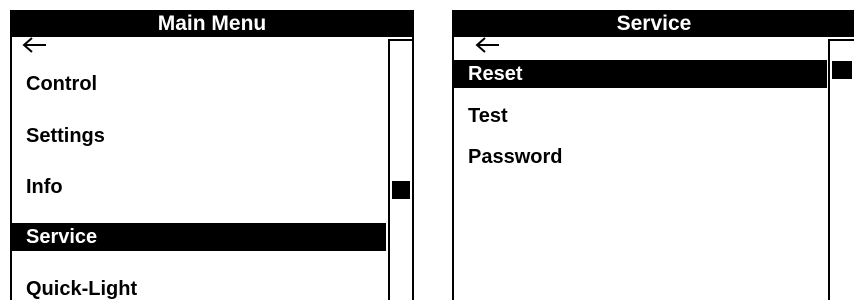 This screenshot has width=854, height=303. Describe the element at coordinates (199, 237) in the screenshot. I see `menu-item-service: Service` at that location.